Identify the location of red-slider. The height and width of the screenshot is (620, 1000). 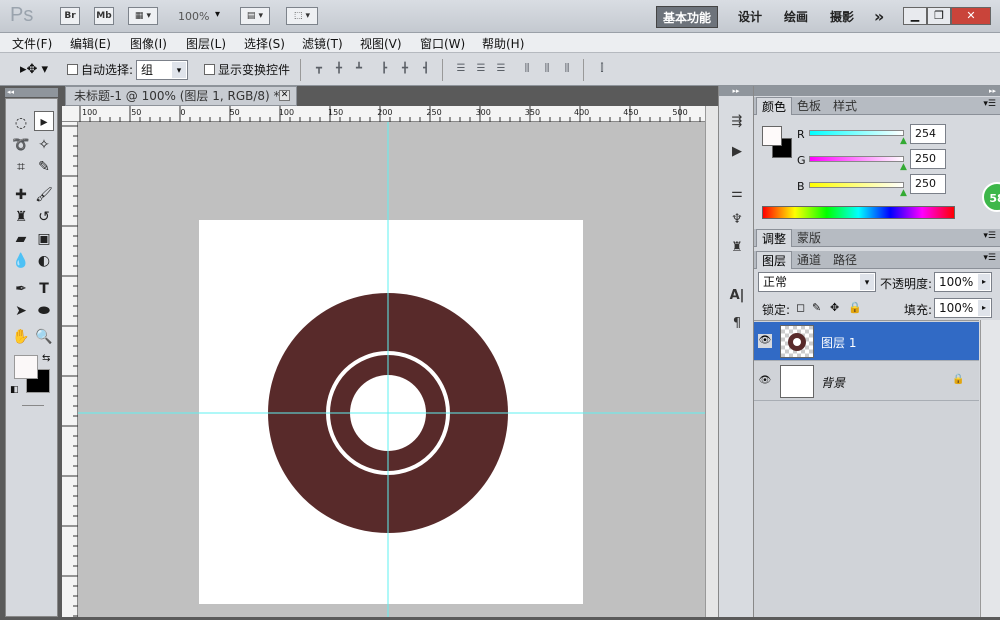
(856, 133).